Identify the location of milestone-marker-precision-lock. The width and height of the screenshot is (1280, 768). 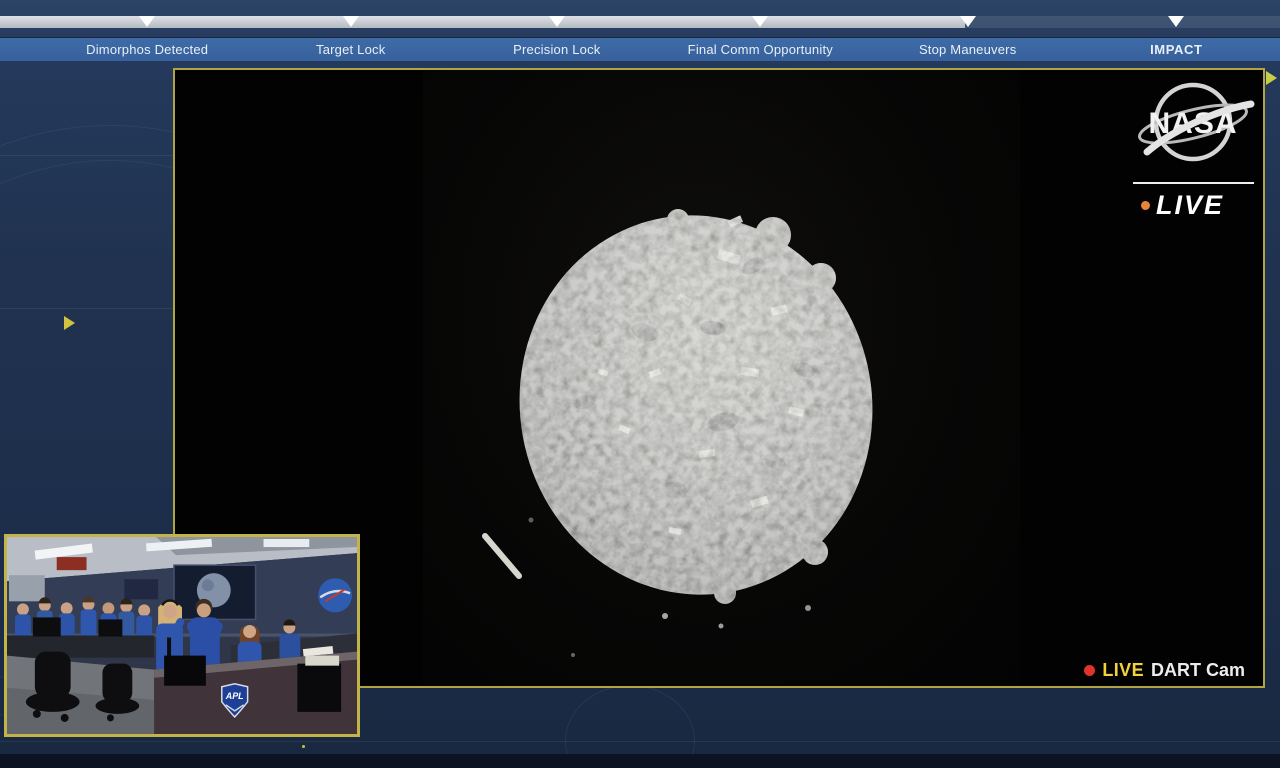
(556, 21).